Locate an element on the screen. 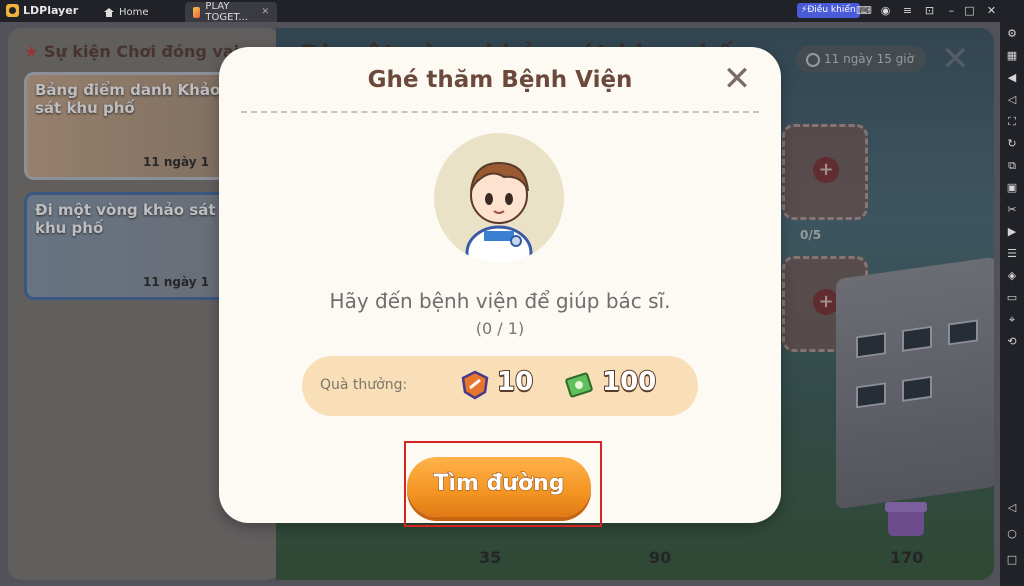 This screenshot has width=1024, height=586. reward-badge-value: 10 is located at coordinates (515, 382).